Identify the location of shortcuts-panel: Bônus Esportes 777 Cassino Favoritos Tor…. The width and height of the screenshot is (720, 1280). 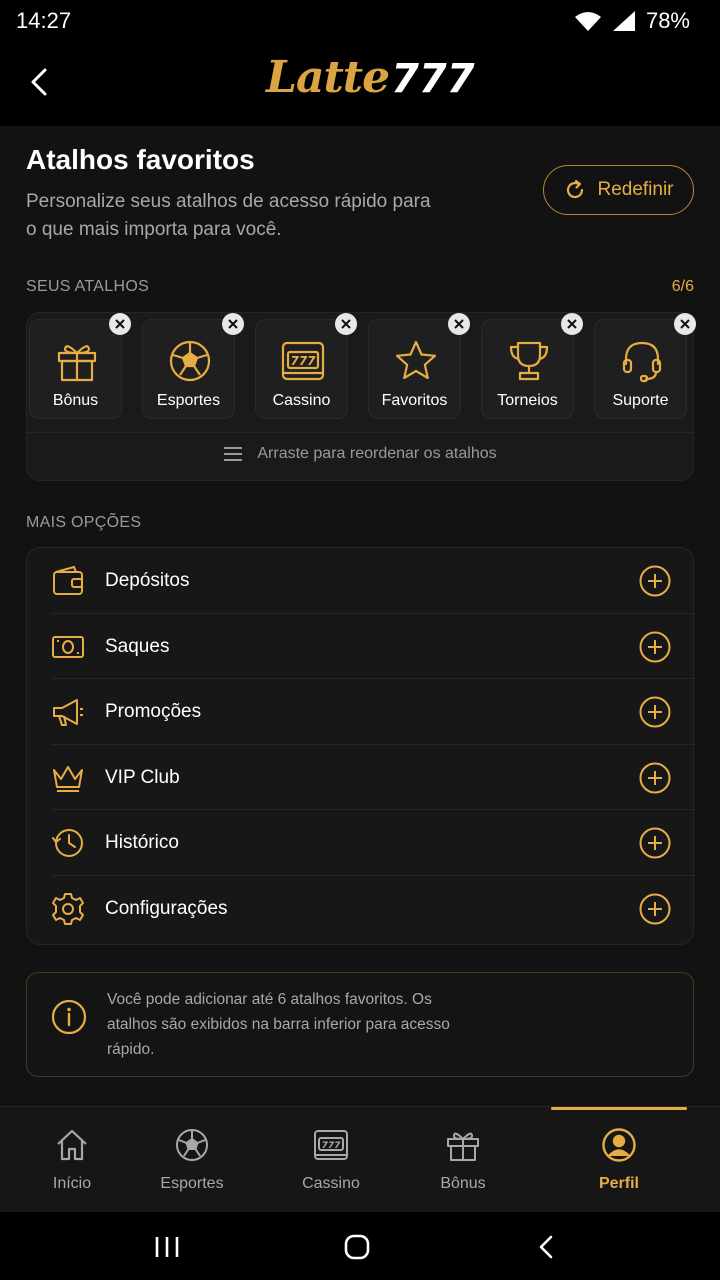
(361, 396).